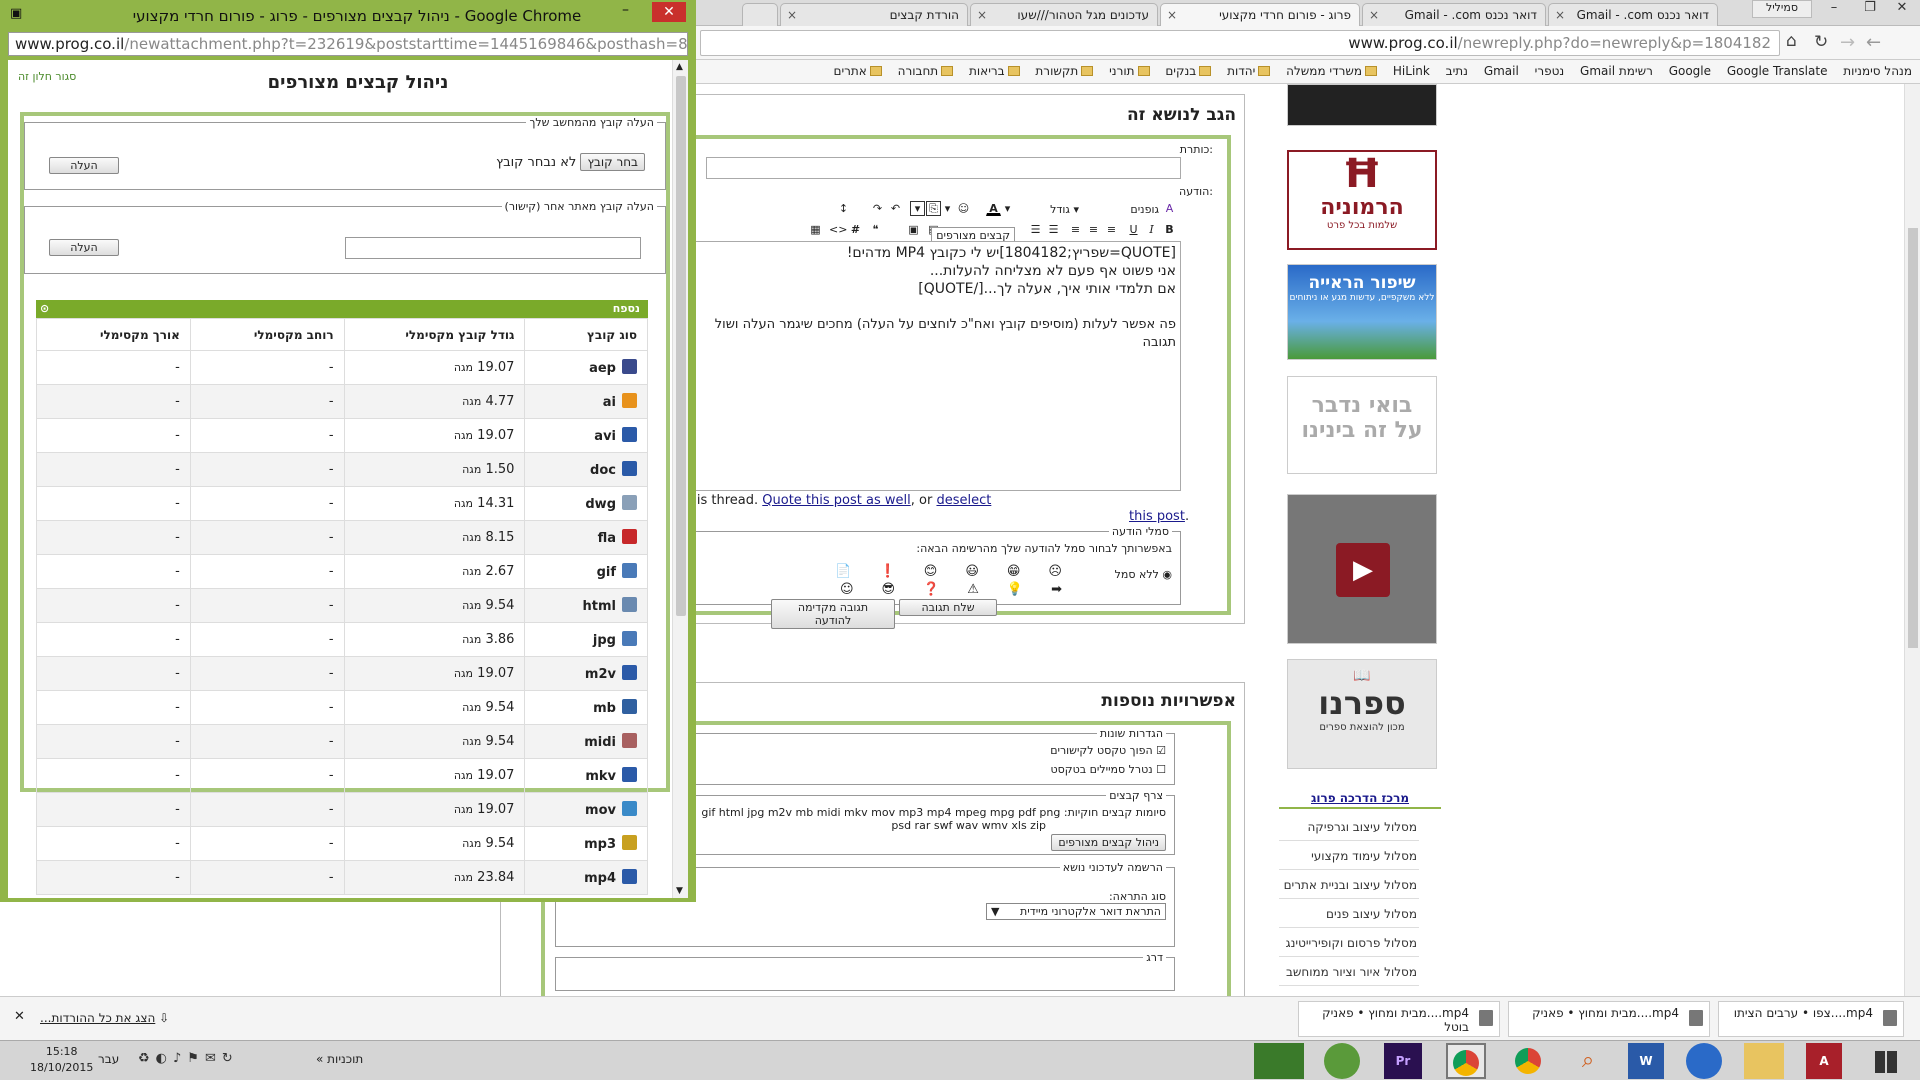 Image resolution: width=1920 pixels, height=1080 pixels. I want to click on collapse-icon: ⊙, so click(44, 308).